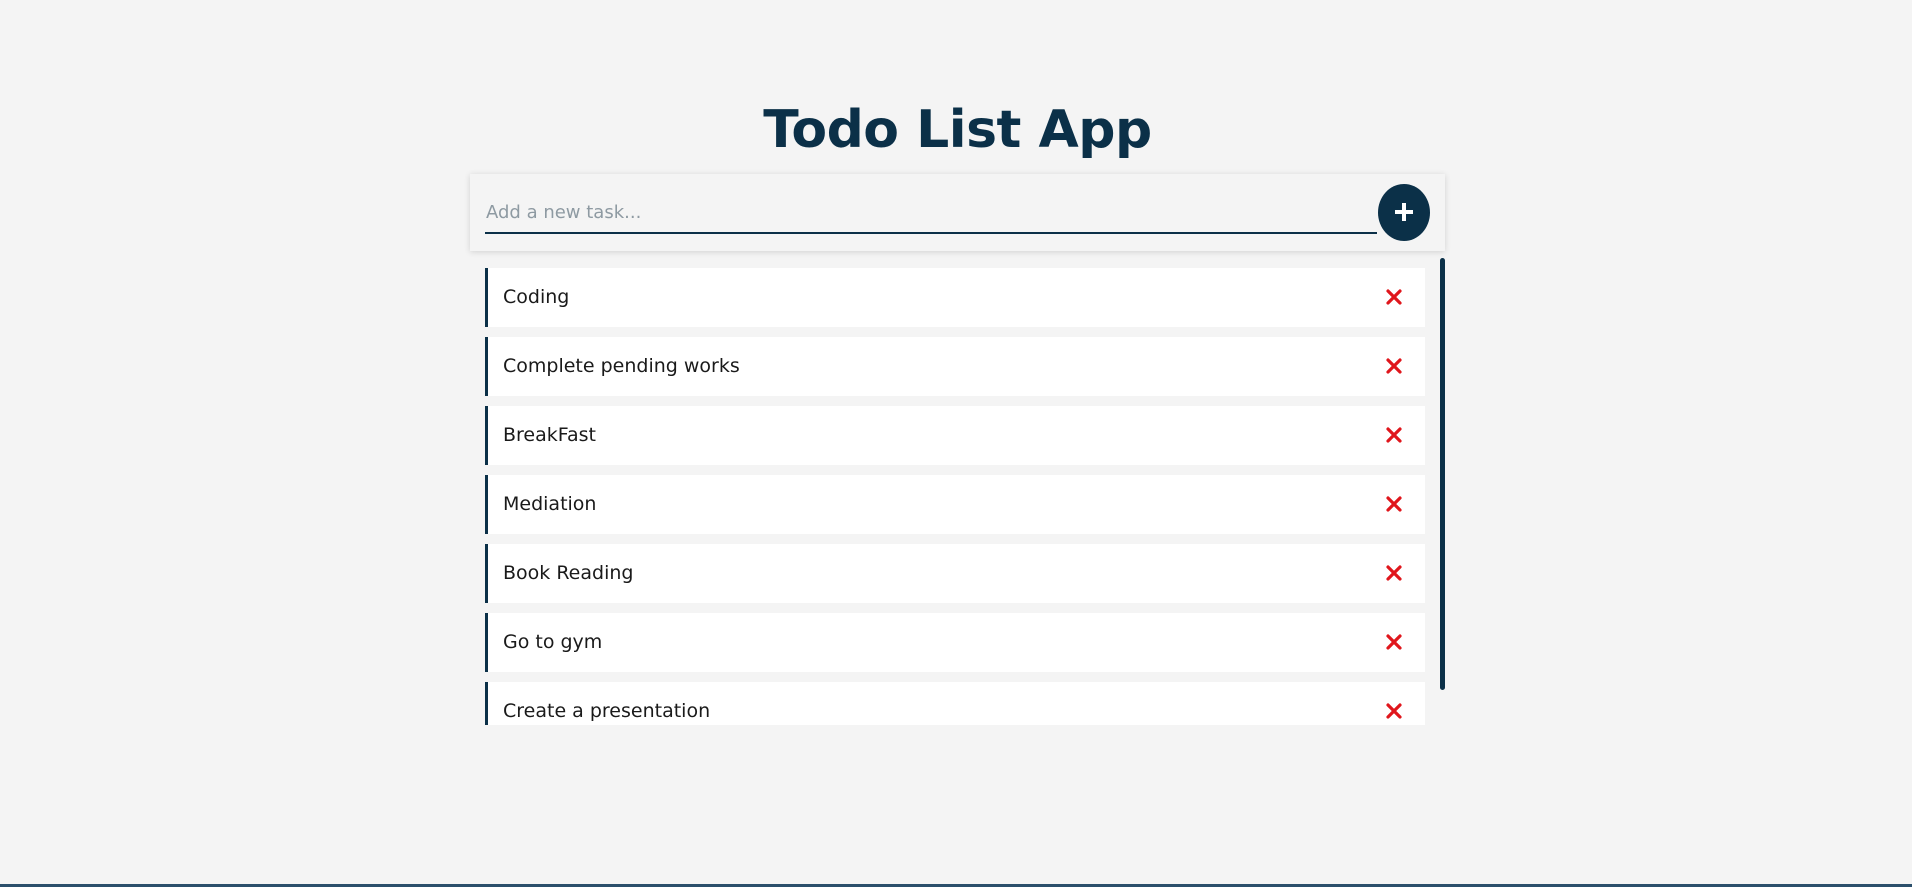  Describe the element at coordinates (553, 642) in the screenshot. I see `task-label: Go to gym` at that location.